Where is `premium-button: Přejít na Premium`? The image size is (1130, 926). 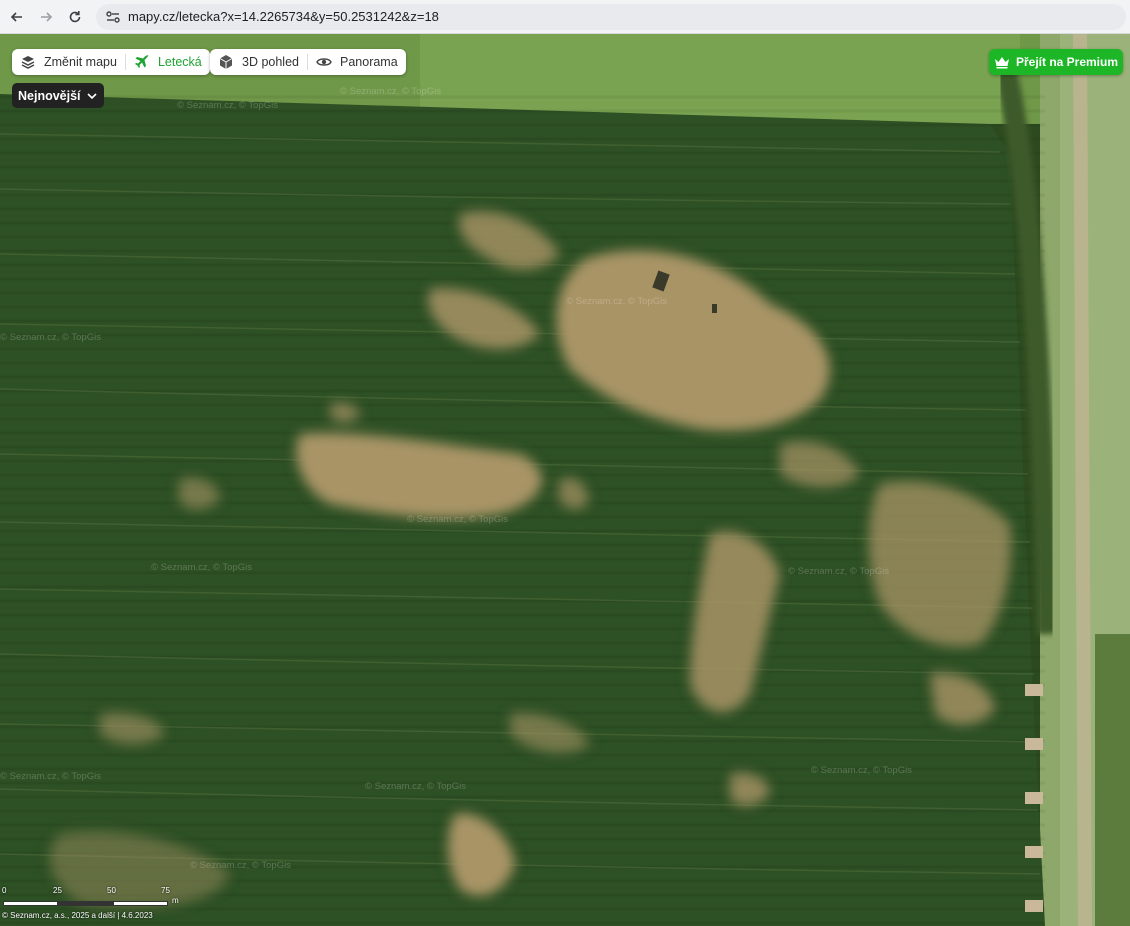 premium-button: Přejít na Premium is located at coordinates (1056, 62).